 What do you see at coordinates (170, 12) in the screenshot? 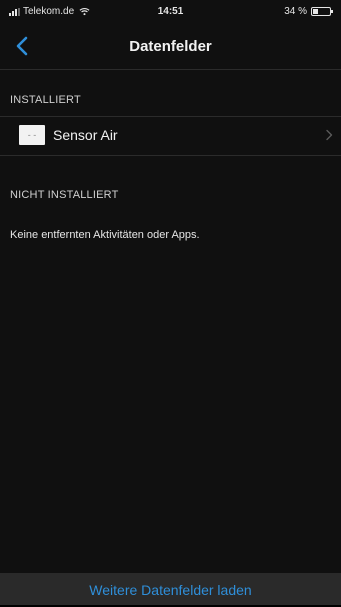
I see `status-bar: Telekom.de 14:51 34 %` at bounding box center [170, 12].